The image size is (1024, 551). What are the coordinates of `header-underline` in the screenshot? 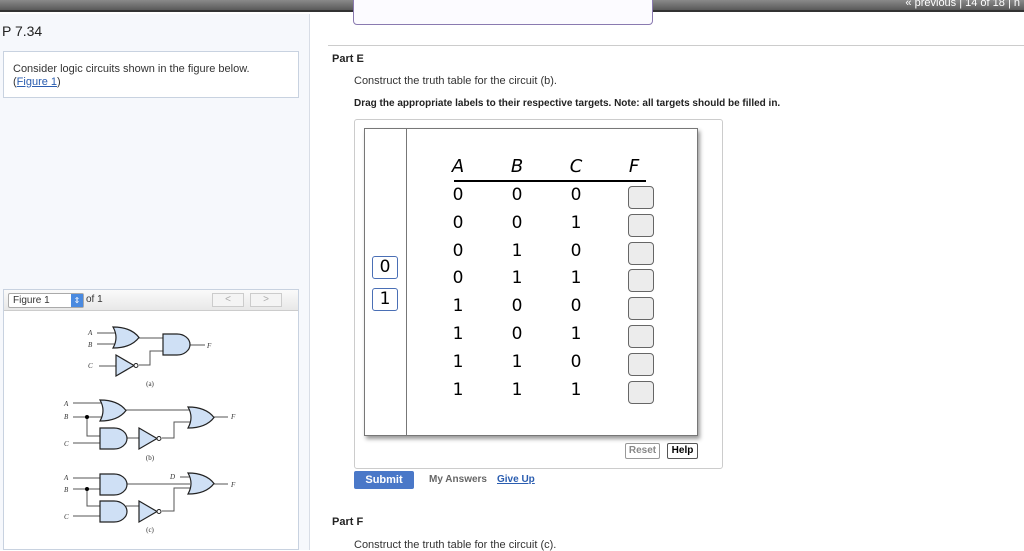 It's located at (550, 181).